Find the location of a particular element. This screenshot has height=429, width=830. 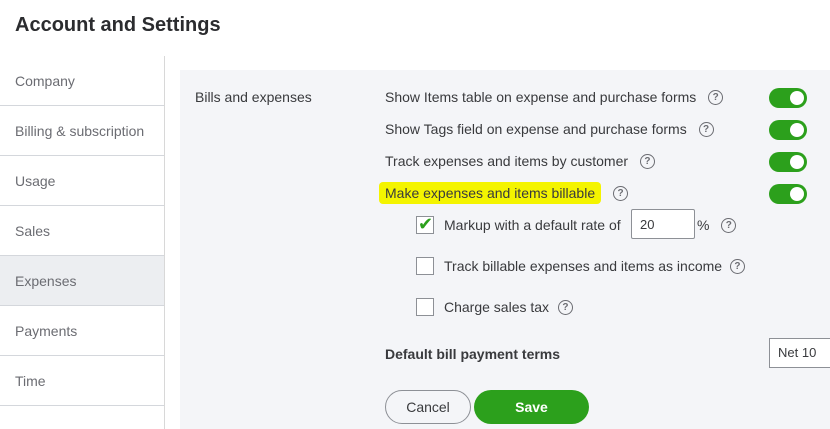

sales-tax-label: Charge sales tax is located at coordinates (497, 307).